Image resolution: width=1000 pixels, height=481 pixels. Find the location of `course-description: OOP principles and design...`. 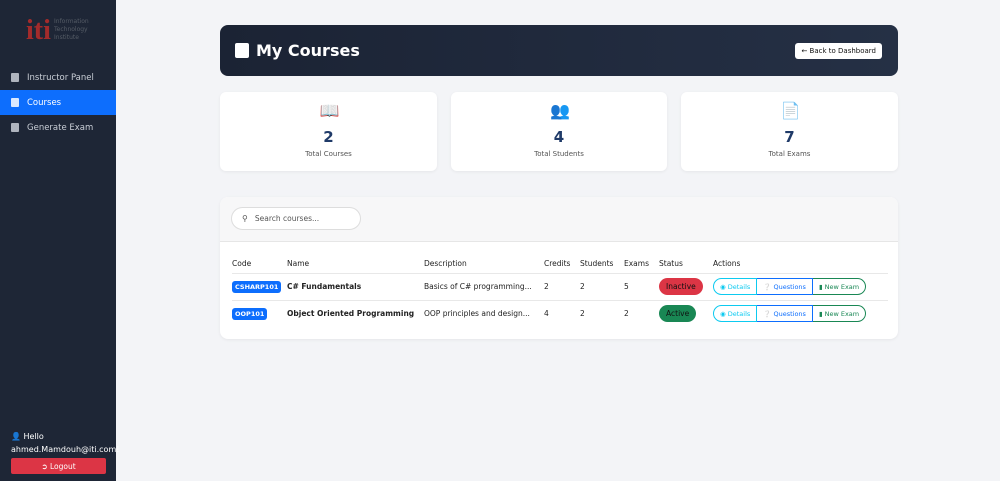

course-description: OOP principles and design... is located at coordinates (484, 313).